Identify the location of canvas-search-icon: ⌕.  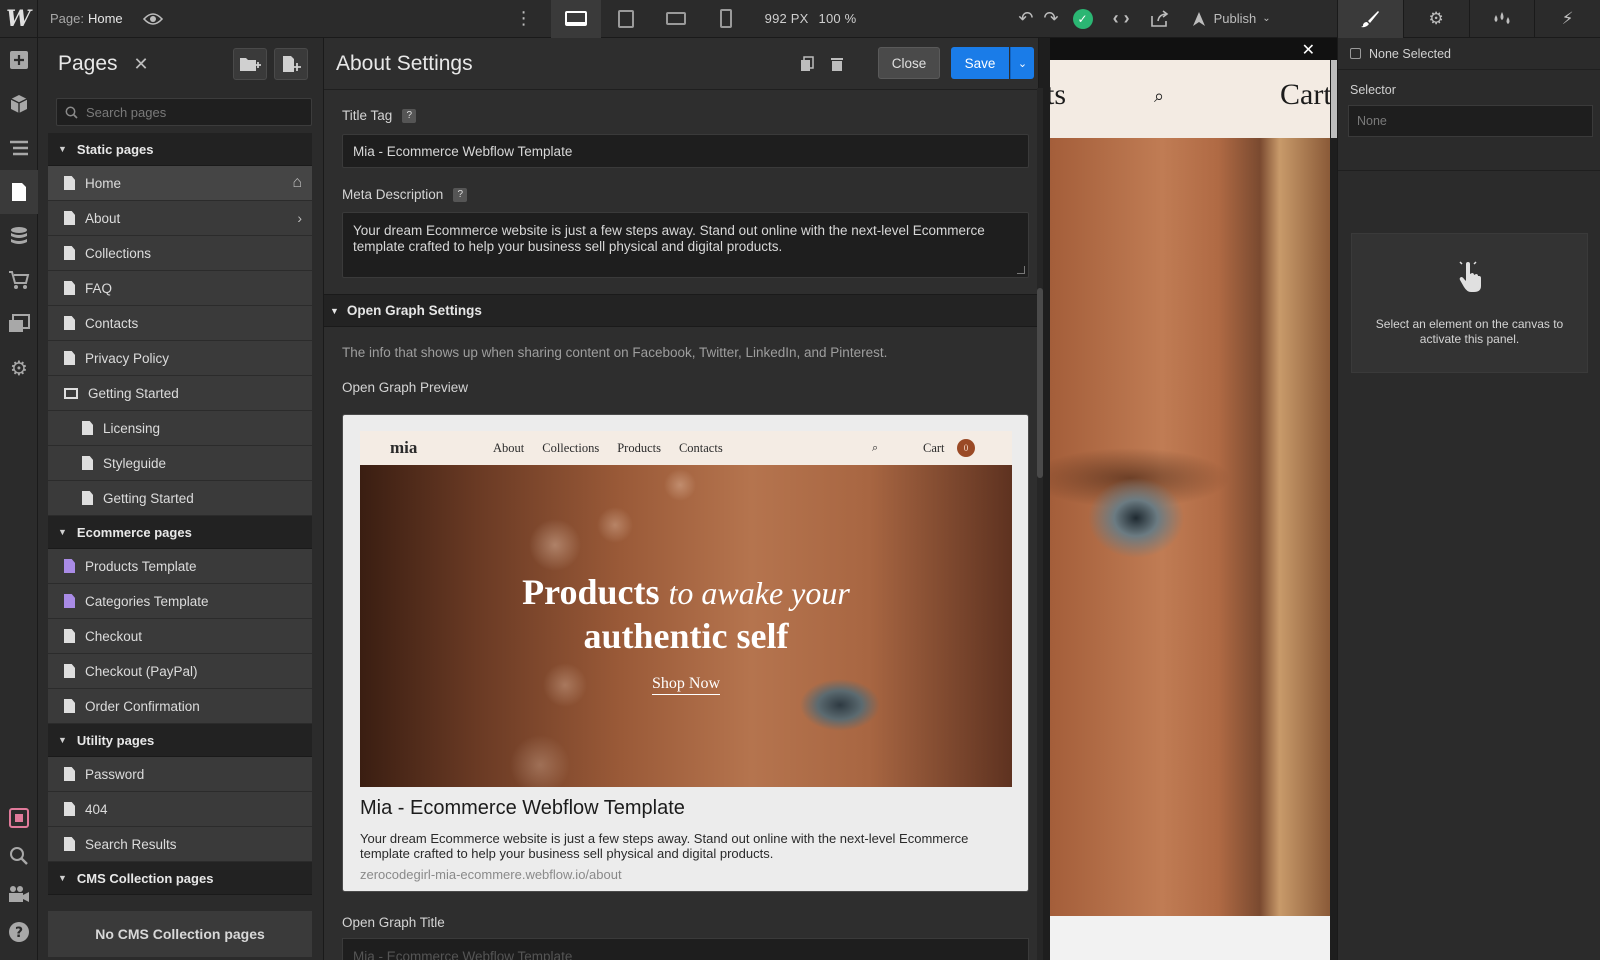
(1159, 96).